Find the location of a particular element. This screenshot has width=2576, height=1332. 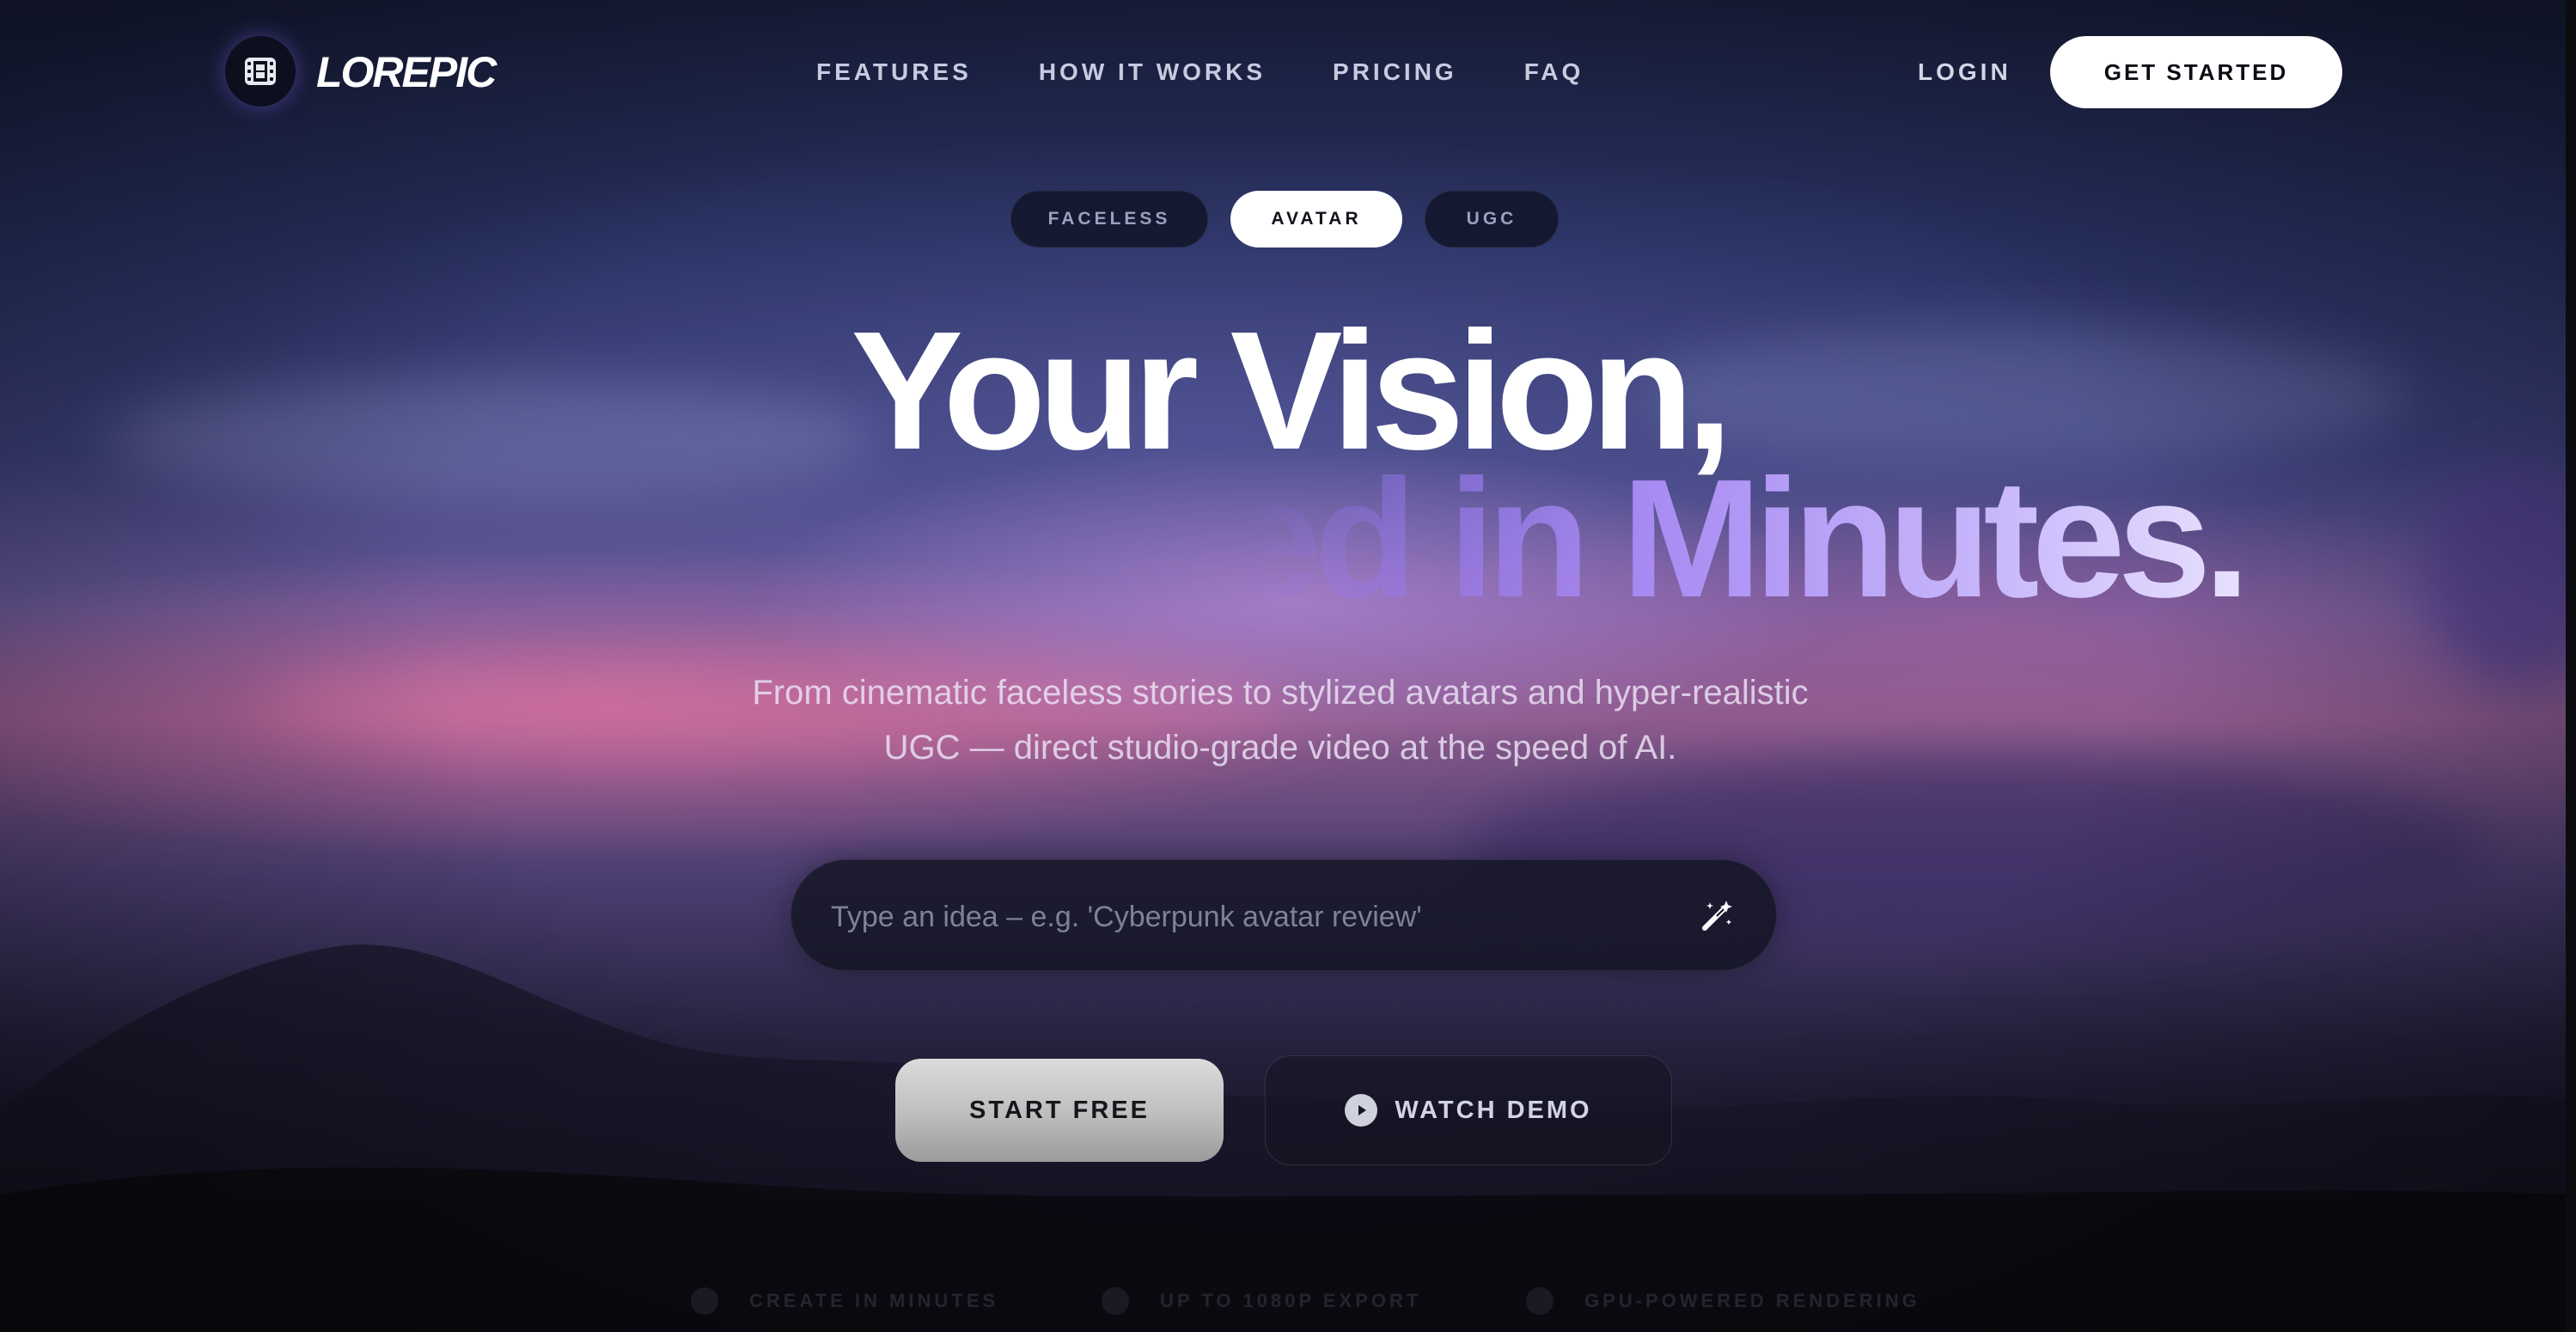

feature-label: GPU-POWERED RENDERING is located at coordinates (1752, 1300).